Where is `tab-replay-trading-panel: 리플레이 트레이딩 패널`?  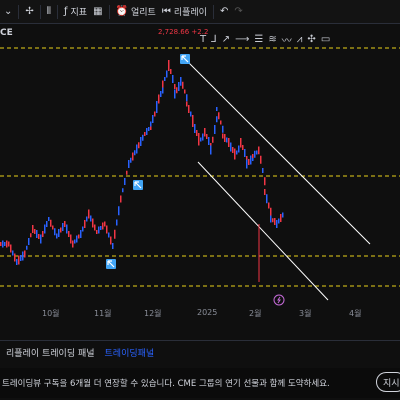
tab-replay-trading-panel: 리플레이 트레이딩 패널 is located at coordinates (50, 352).